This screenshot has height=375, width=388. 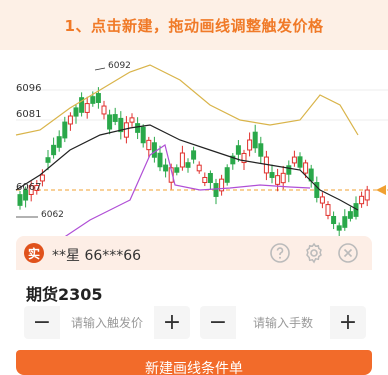 What do you see at coordinates (97, 256) in the screenshot?
I see `account-info: **星 66***66` at bounding box center [97, 256].